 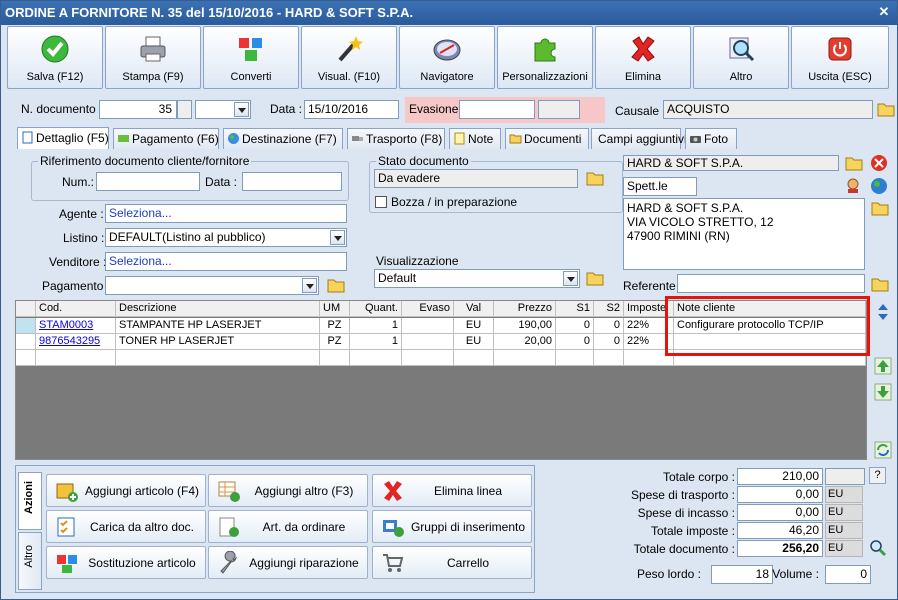 What do you see at coordinates (447, 57) in the screenshot?
I see `navigator-button: Navigatore` at bounding box center [447, 57].